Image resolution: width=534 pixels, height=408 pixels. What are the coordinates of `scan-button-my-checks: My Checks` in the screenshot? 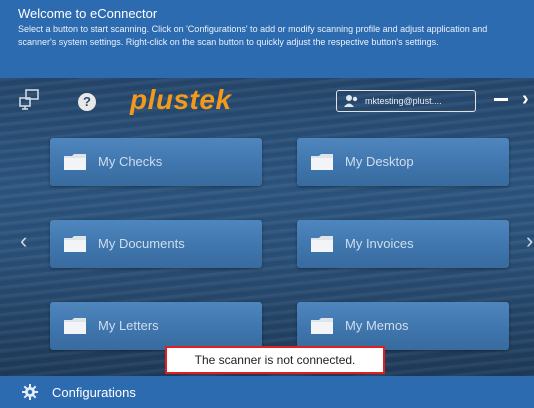 It's located at (156, 162).